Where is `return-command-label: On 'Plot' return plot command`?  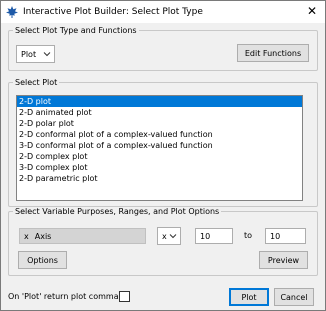 return-command-label: On 'Plot' return plot command is located at coordinates (68, 296).